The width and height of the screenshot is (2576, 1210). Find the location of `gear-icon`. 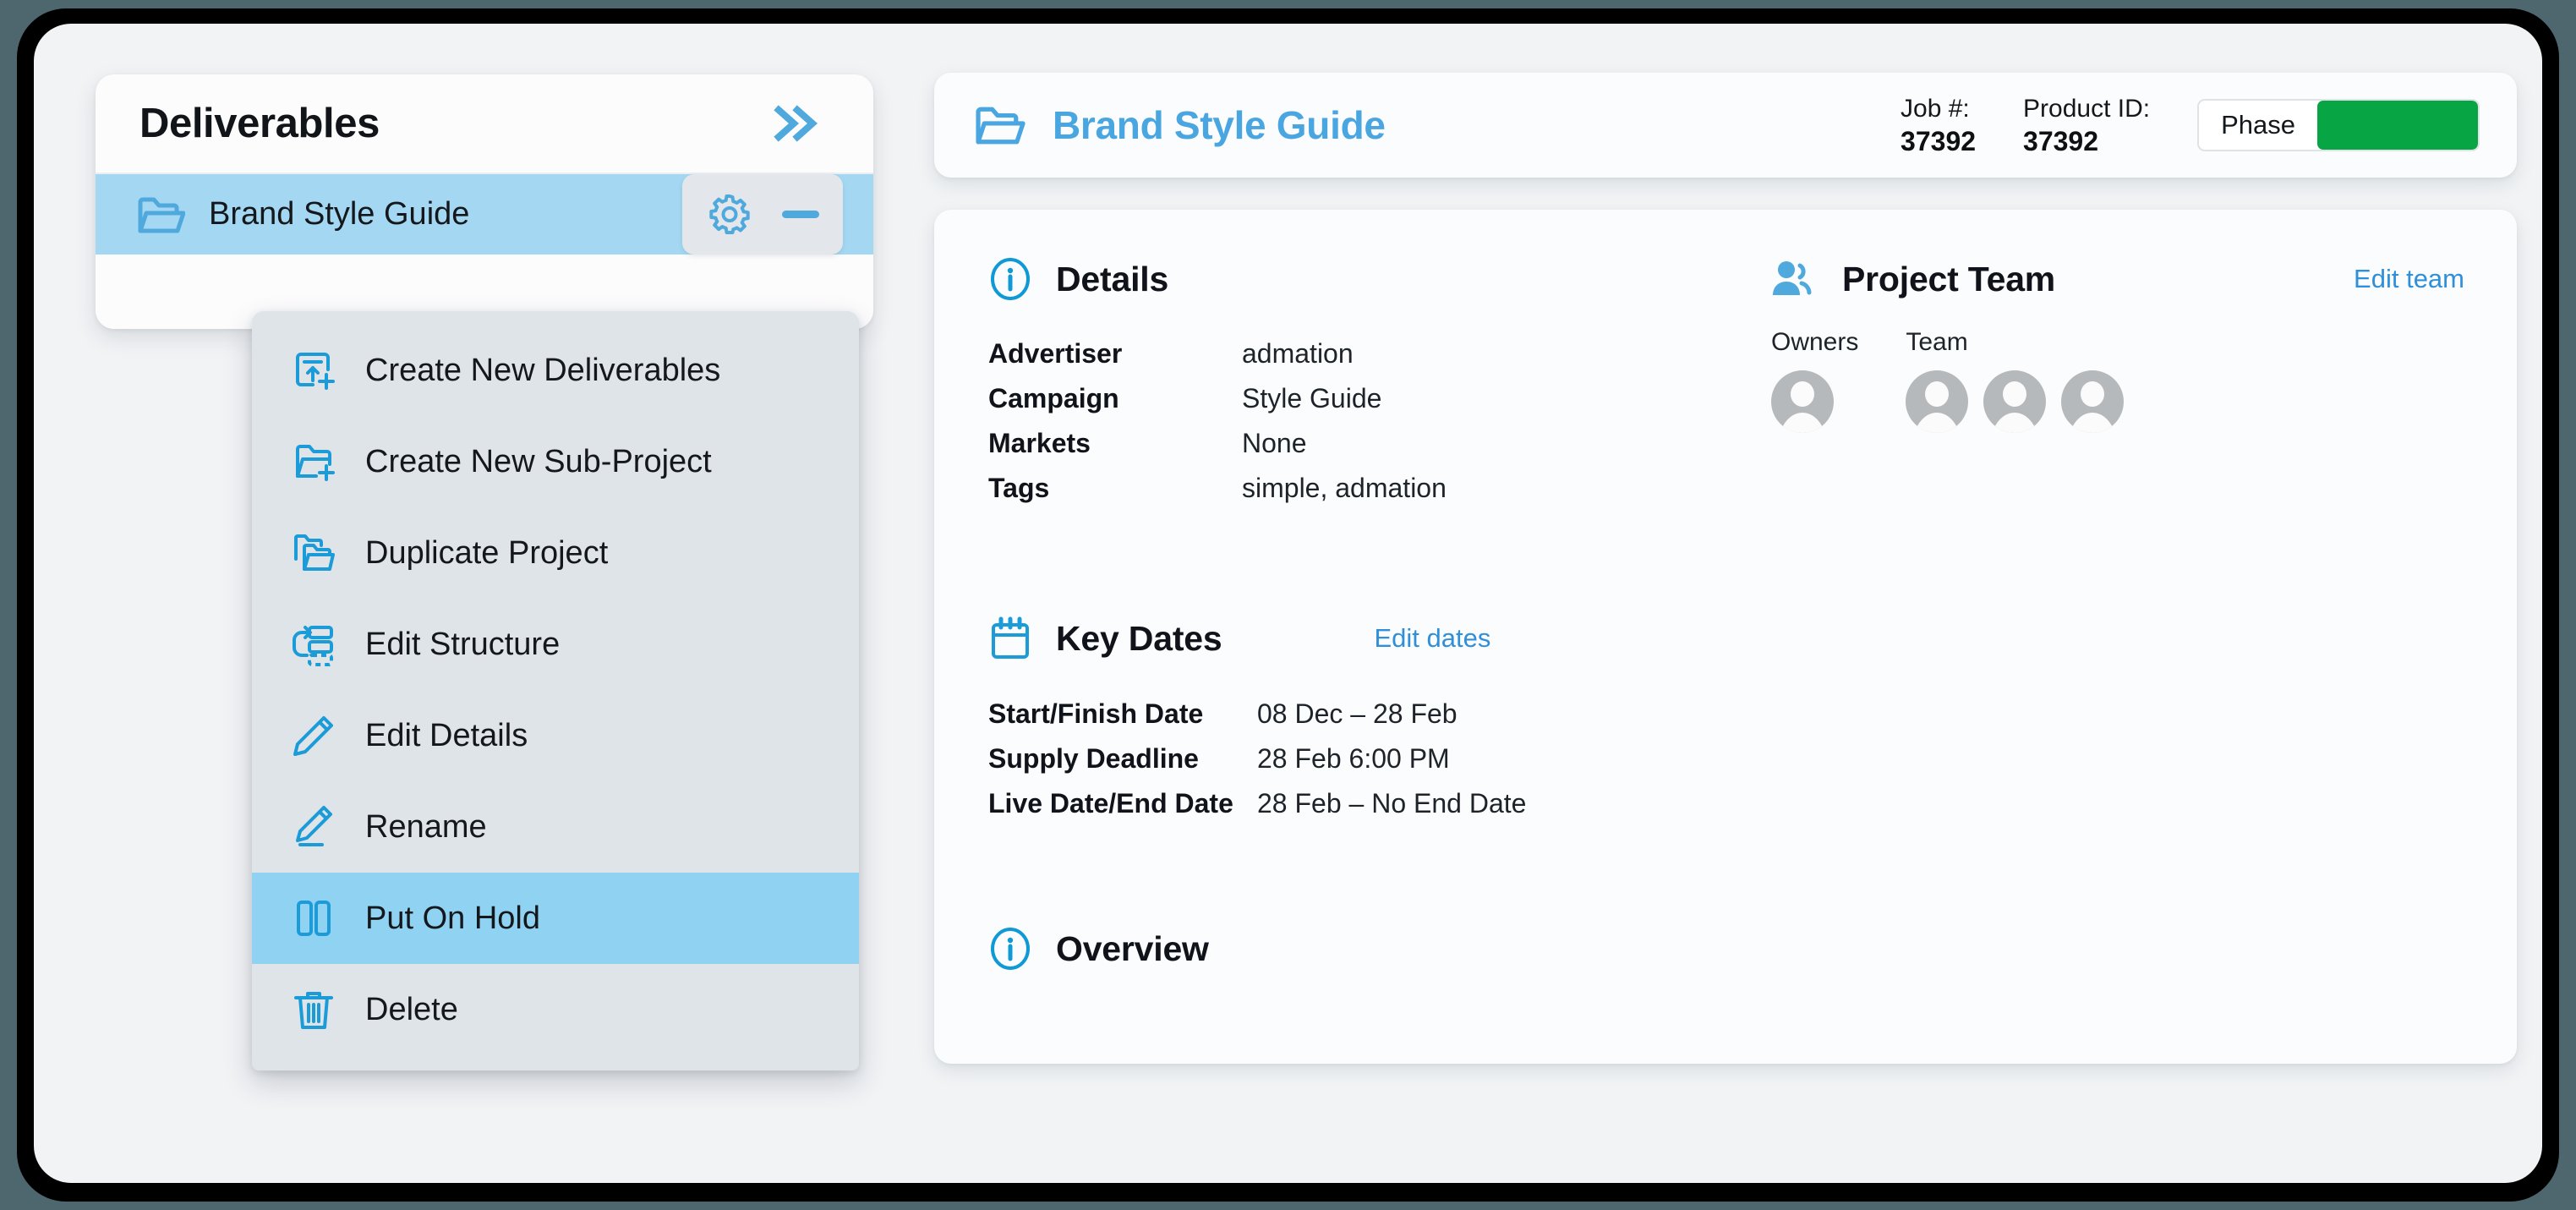

gear-icon is located at coordinates (730, 214).